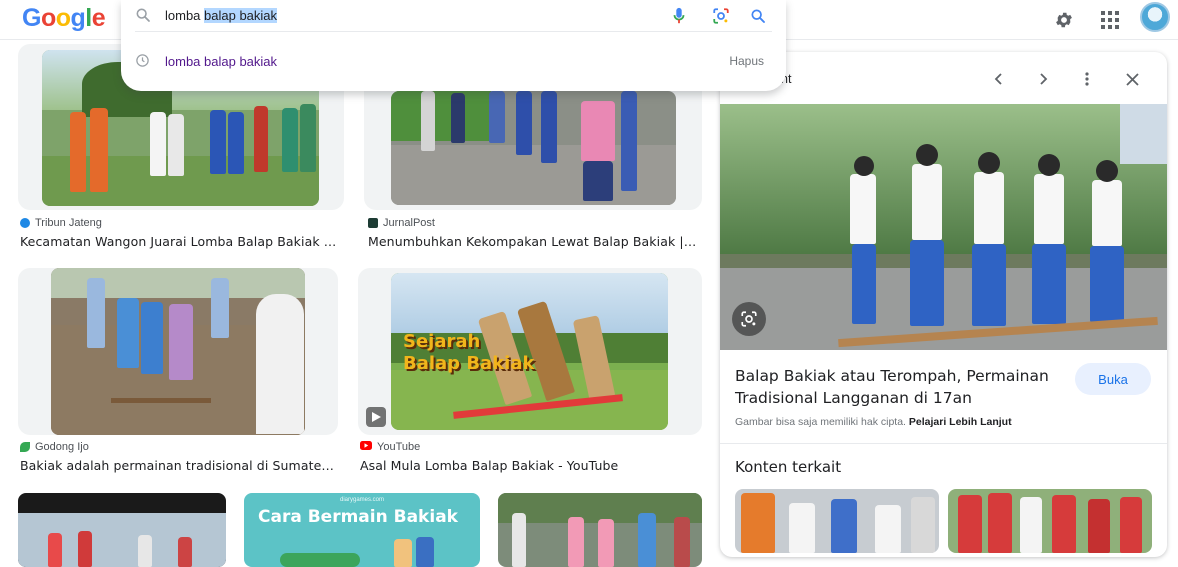  I want to click on suggestion-label: lomba balap bakiak, so click(221, 61).